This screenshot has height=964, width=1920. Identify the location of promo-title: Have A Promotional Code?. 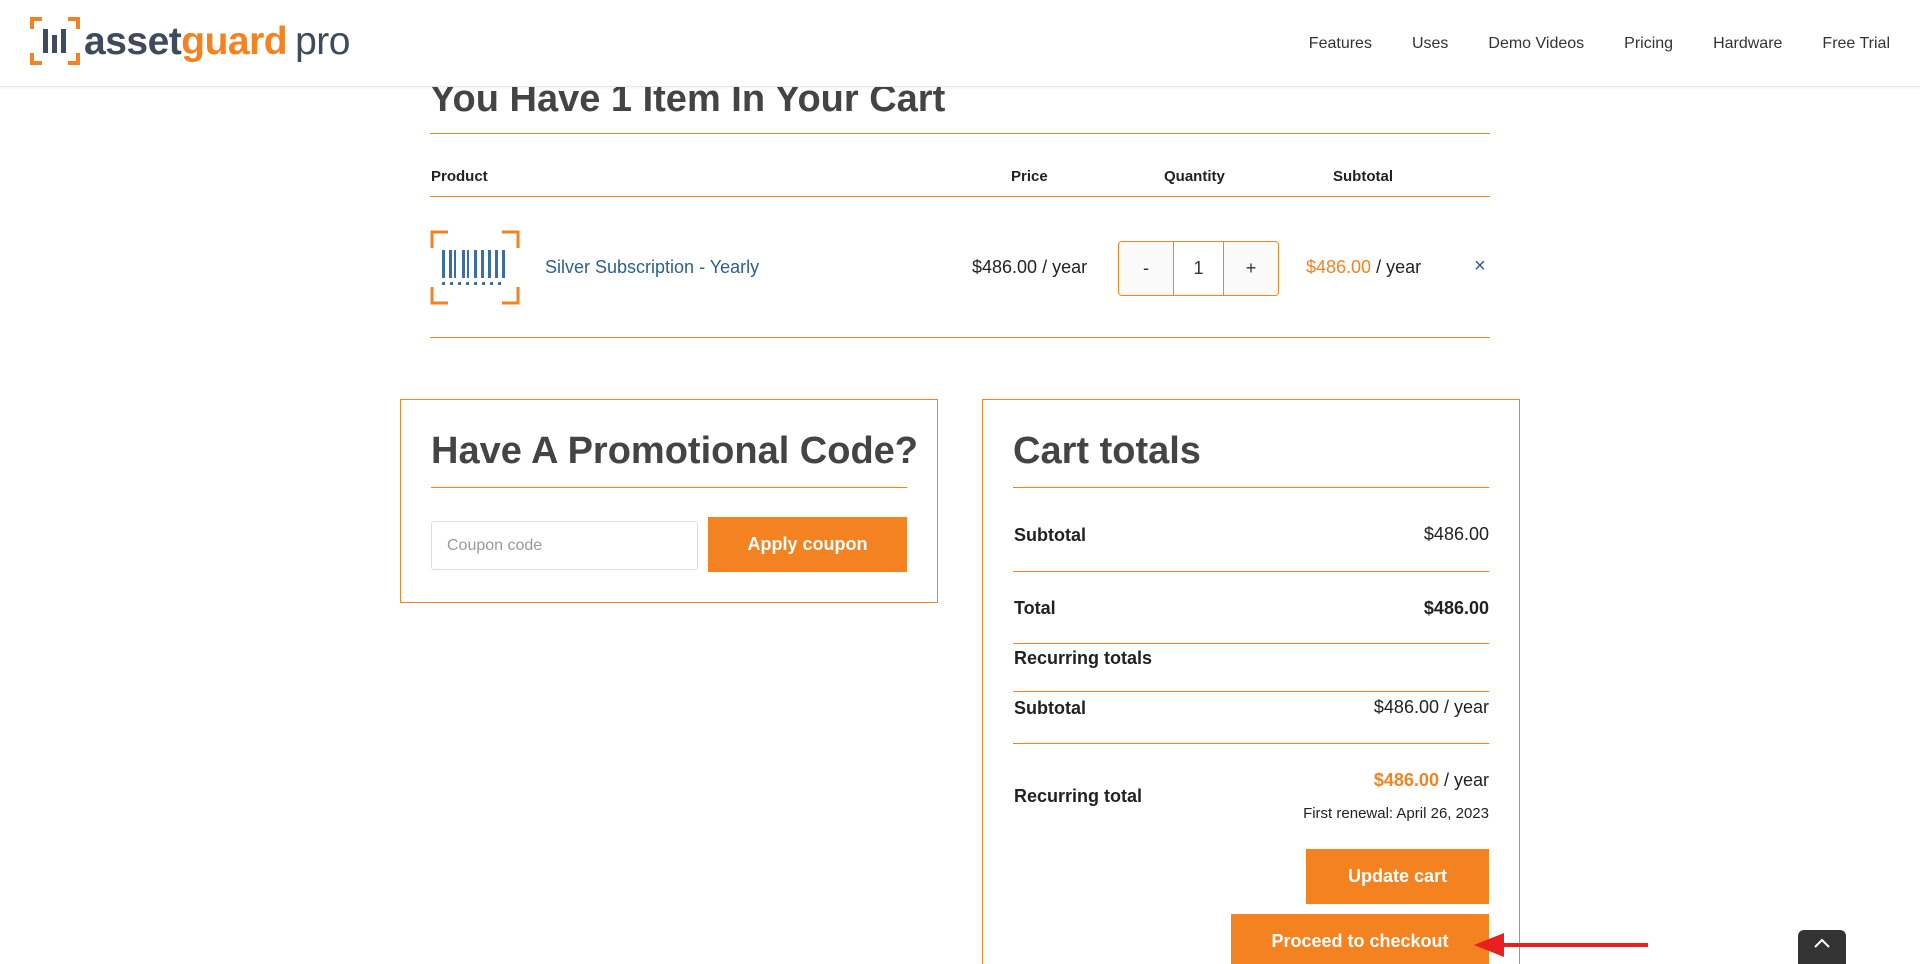
(675, 451).